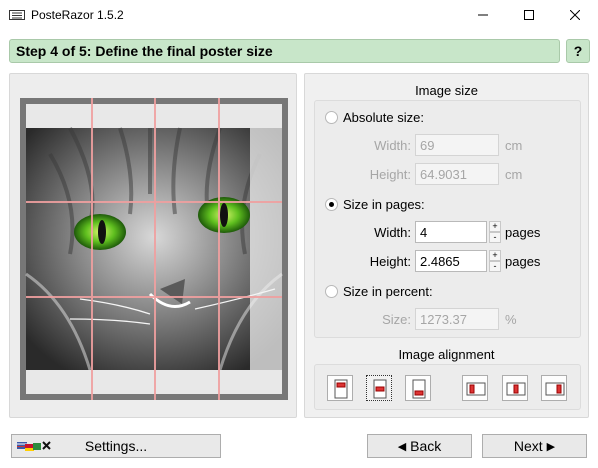  What do you see at coordinates (523, 232) in the screenshot?
I see `pages-width-unit: pages` at bounding box center [523, 232].